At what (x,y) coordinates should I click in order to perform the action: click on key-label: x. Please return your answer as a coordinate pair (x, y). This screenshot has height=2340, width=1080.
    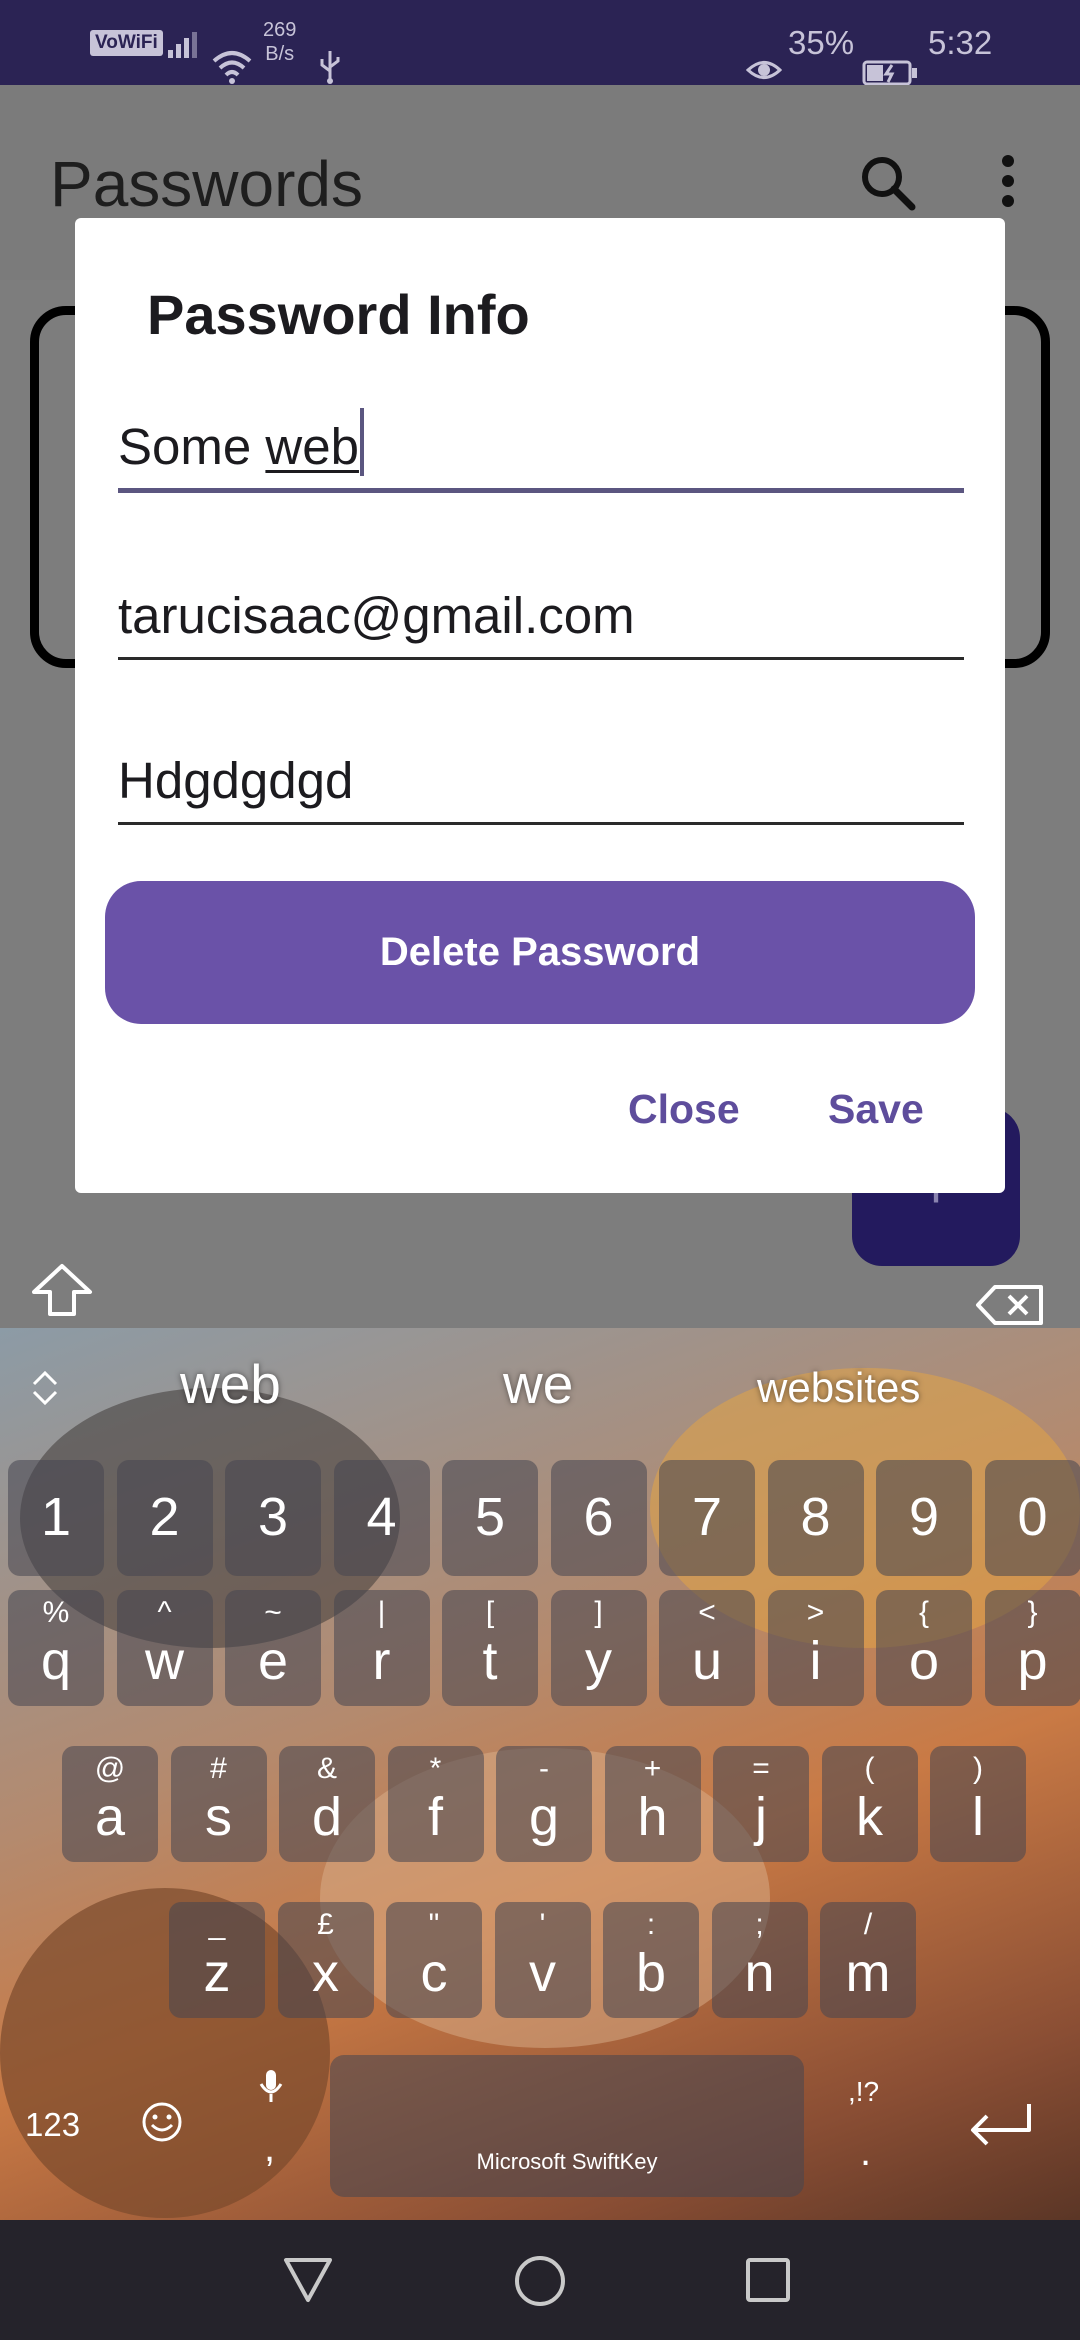
    Looking at the image, I should click on (325, 1973).